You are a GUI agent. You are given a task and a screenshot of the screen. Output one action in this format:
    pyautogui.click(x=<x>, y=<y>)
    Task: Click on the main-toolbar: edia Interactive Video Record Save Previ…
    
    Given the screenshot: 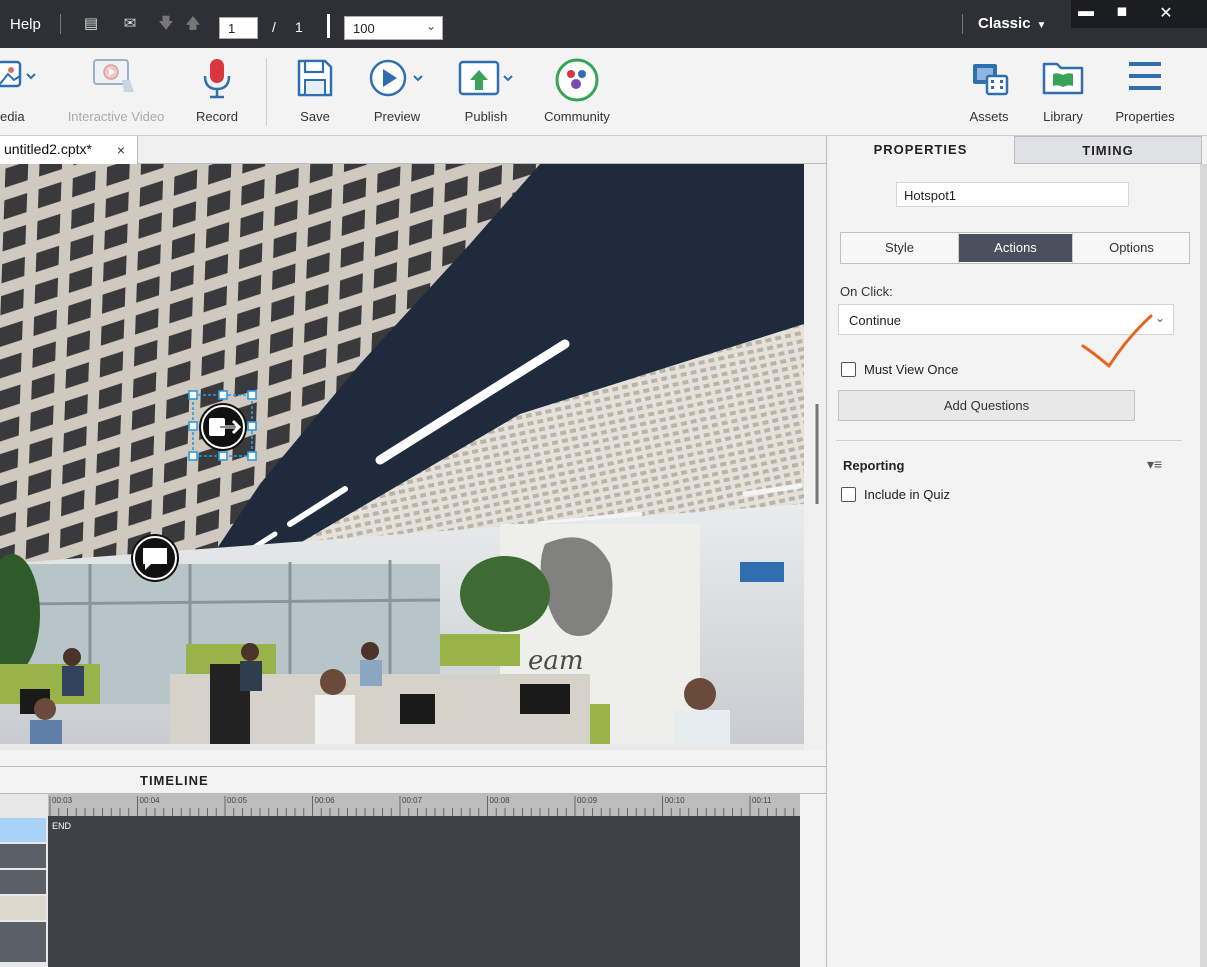 What is the action you would take?
    pyautogui.click(x=603, y=92)
    